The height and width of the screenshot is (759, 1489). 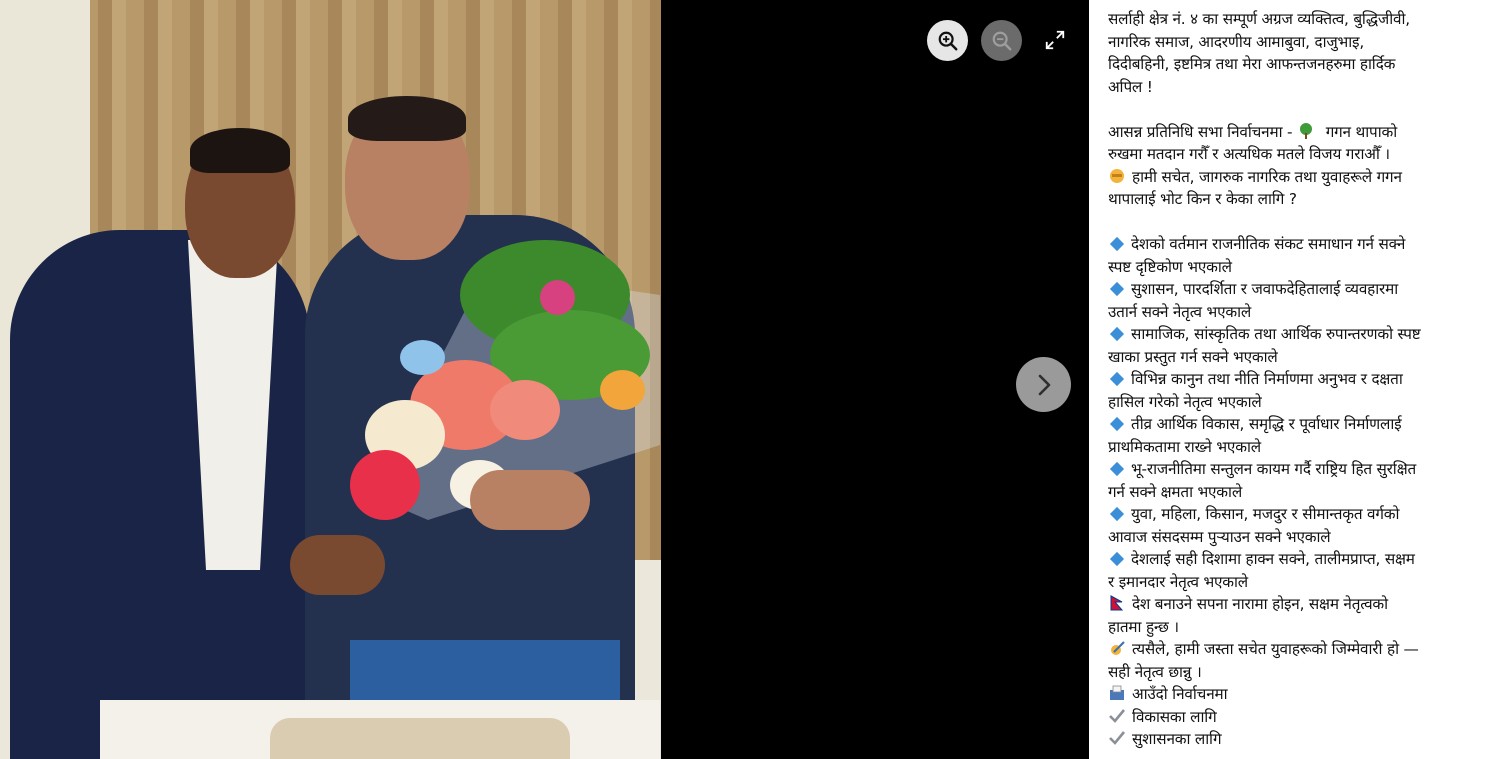 I want to click on expand-icon, so click(x=1055, y=40).